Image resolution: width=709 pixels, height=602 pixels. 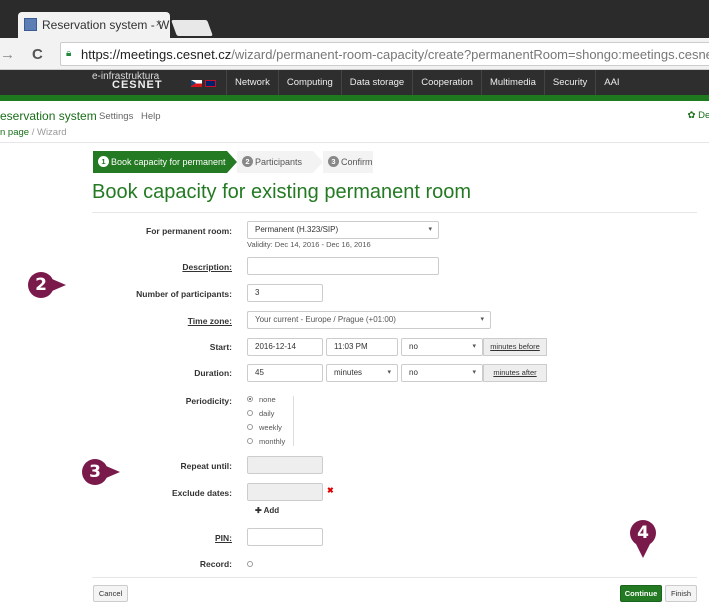 What do you see at coordinates (643, 533) in the screenshot?
I see `callout-marker-4: 4` at bounding box center [643, 533].